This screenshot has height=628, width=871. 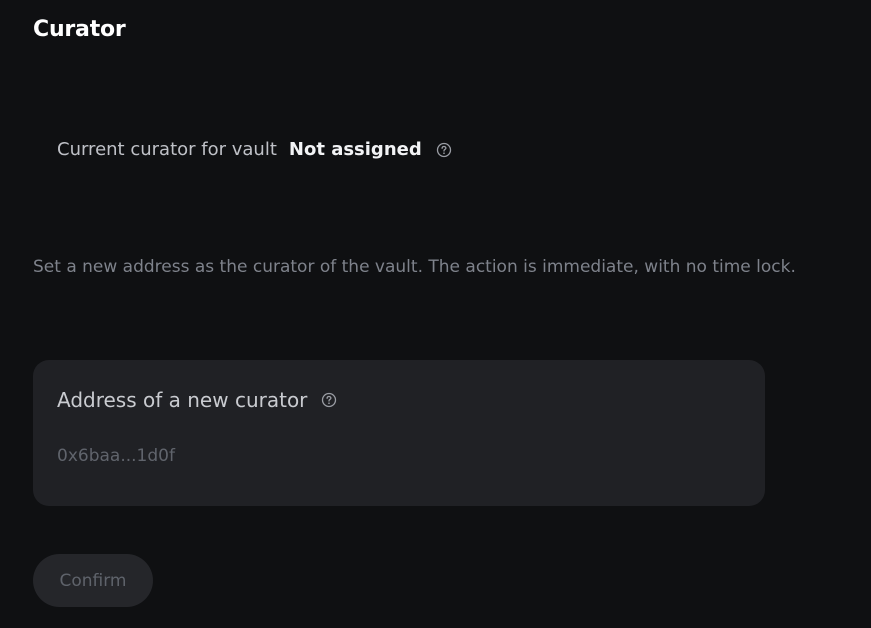 I want to click on current-curator-row: Current curator for vault Not assigned, so click(x=254, y=149).